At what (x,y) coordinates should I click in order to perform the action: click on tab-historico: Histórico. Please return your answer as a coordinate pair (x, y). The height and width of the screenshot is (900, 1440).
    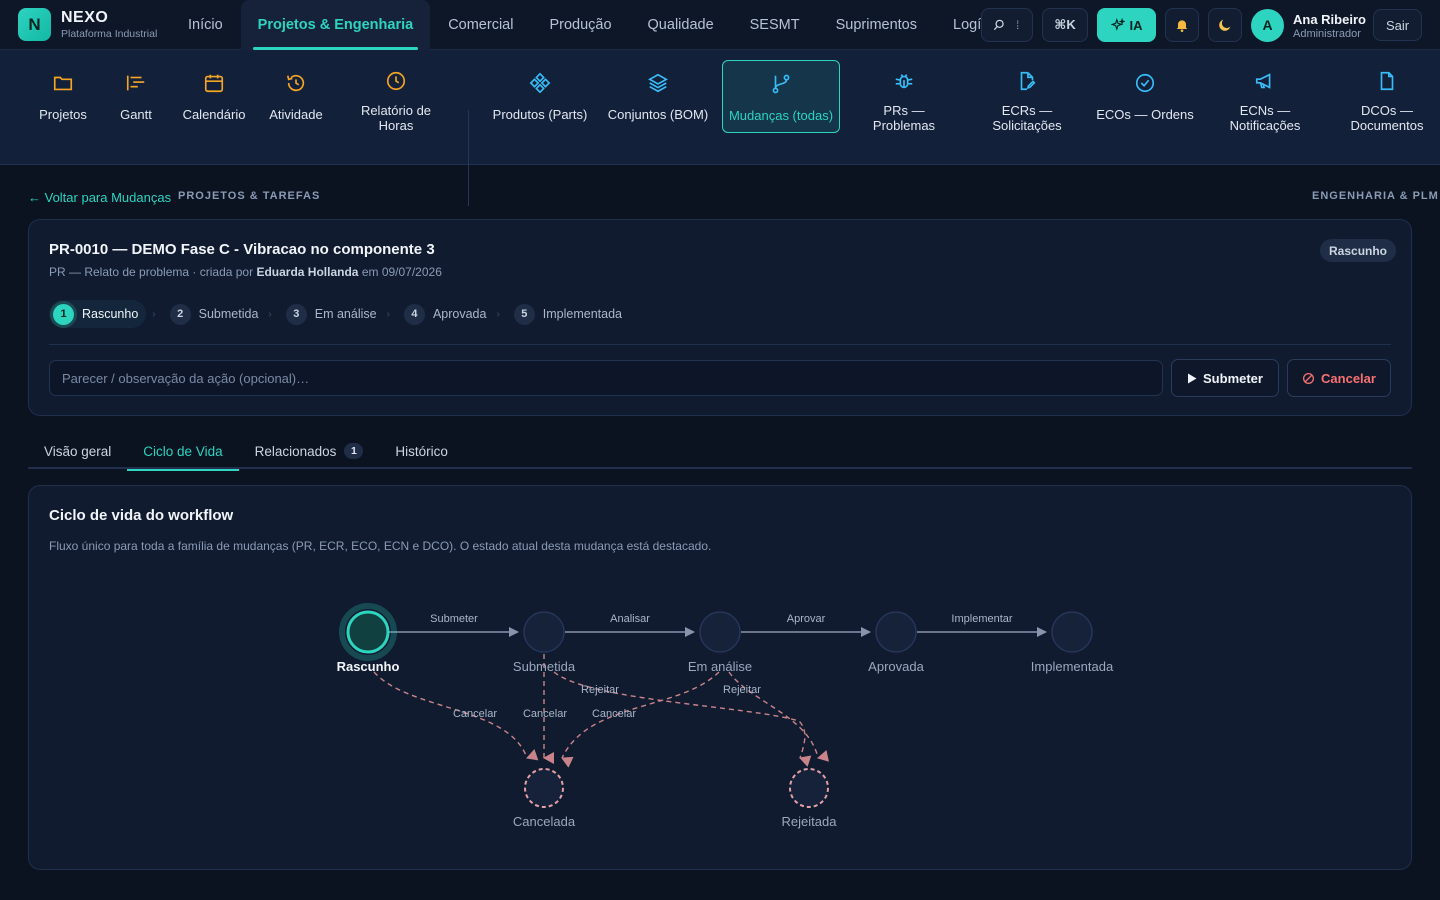
    Looking at the image, I should click on (421, 451).